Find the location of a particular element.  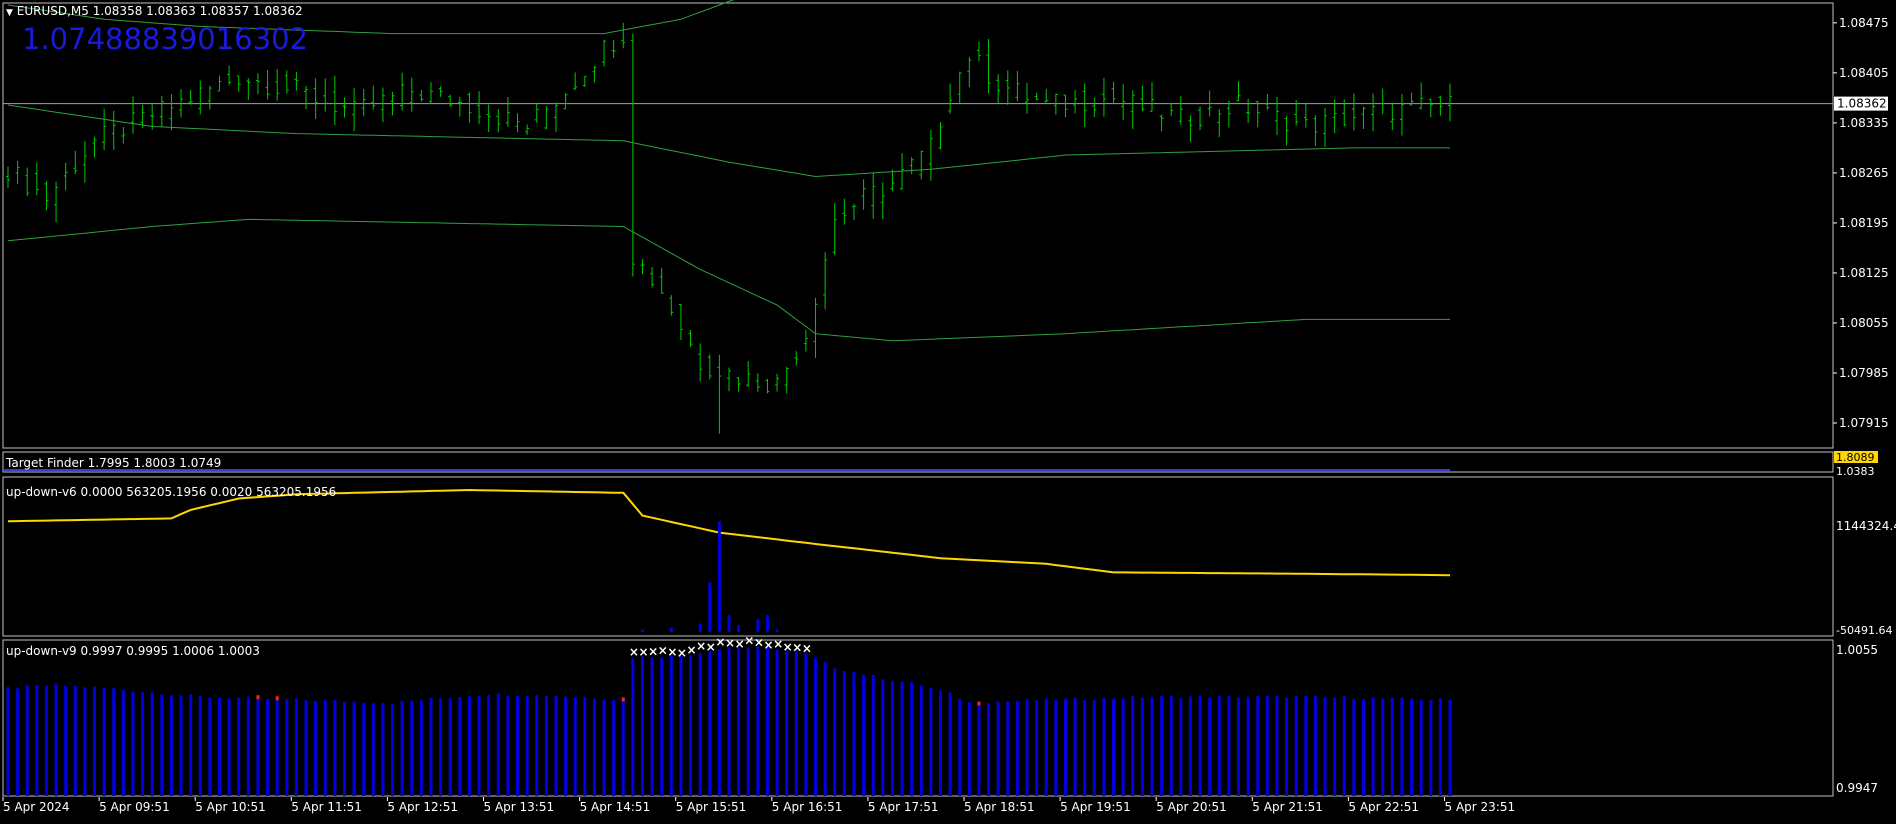

envelope-lower-line is located at coordinates (728, 280).